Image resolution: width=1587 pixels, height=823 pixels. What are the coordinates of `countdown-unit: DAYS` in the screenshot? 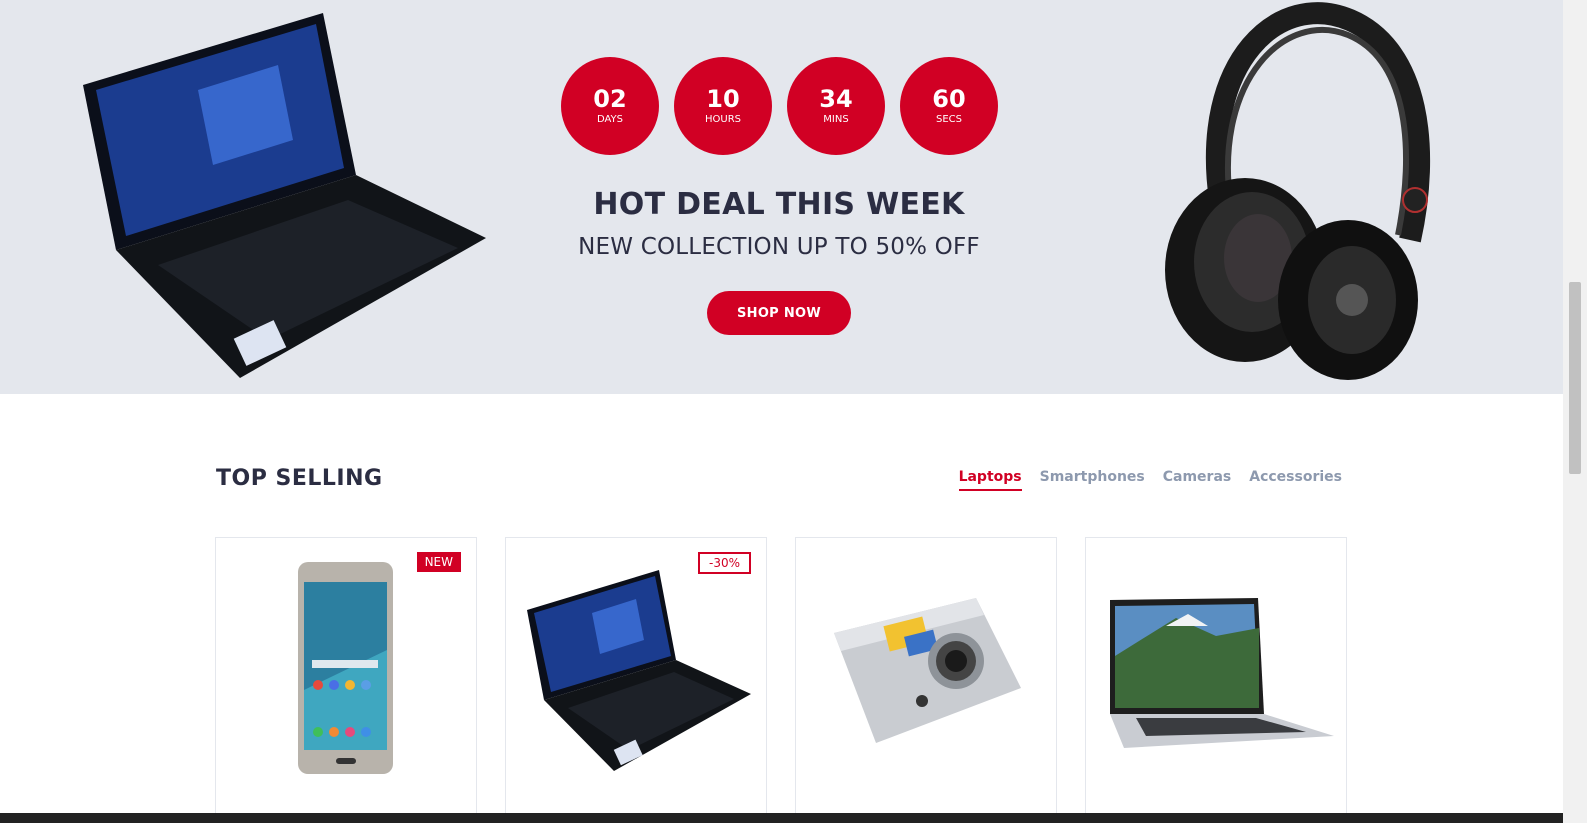 It's located at (610, 119).